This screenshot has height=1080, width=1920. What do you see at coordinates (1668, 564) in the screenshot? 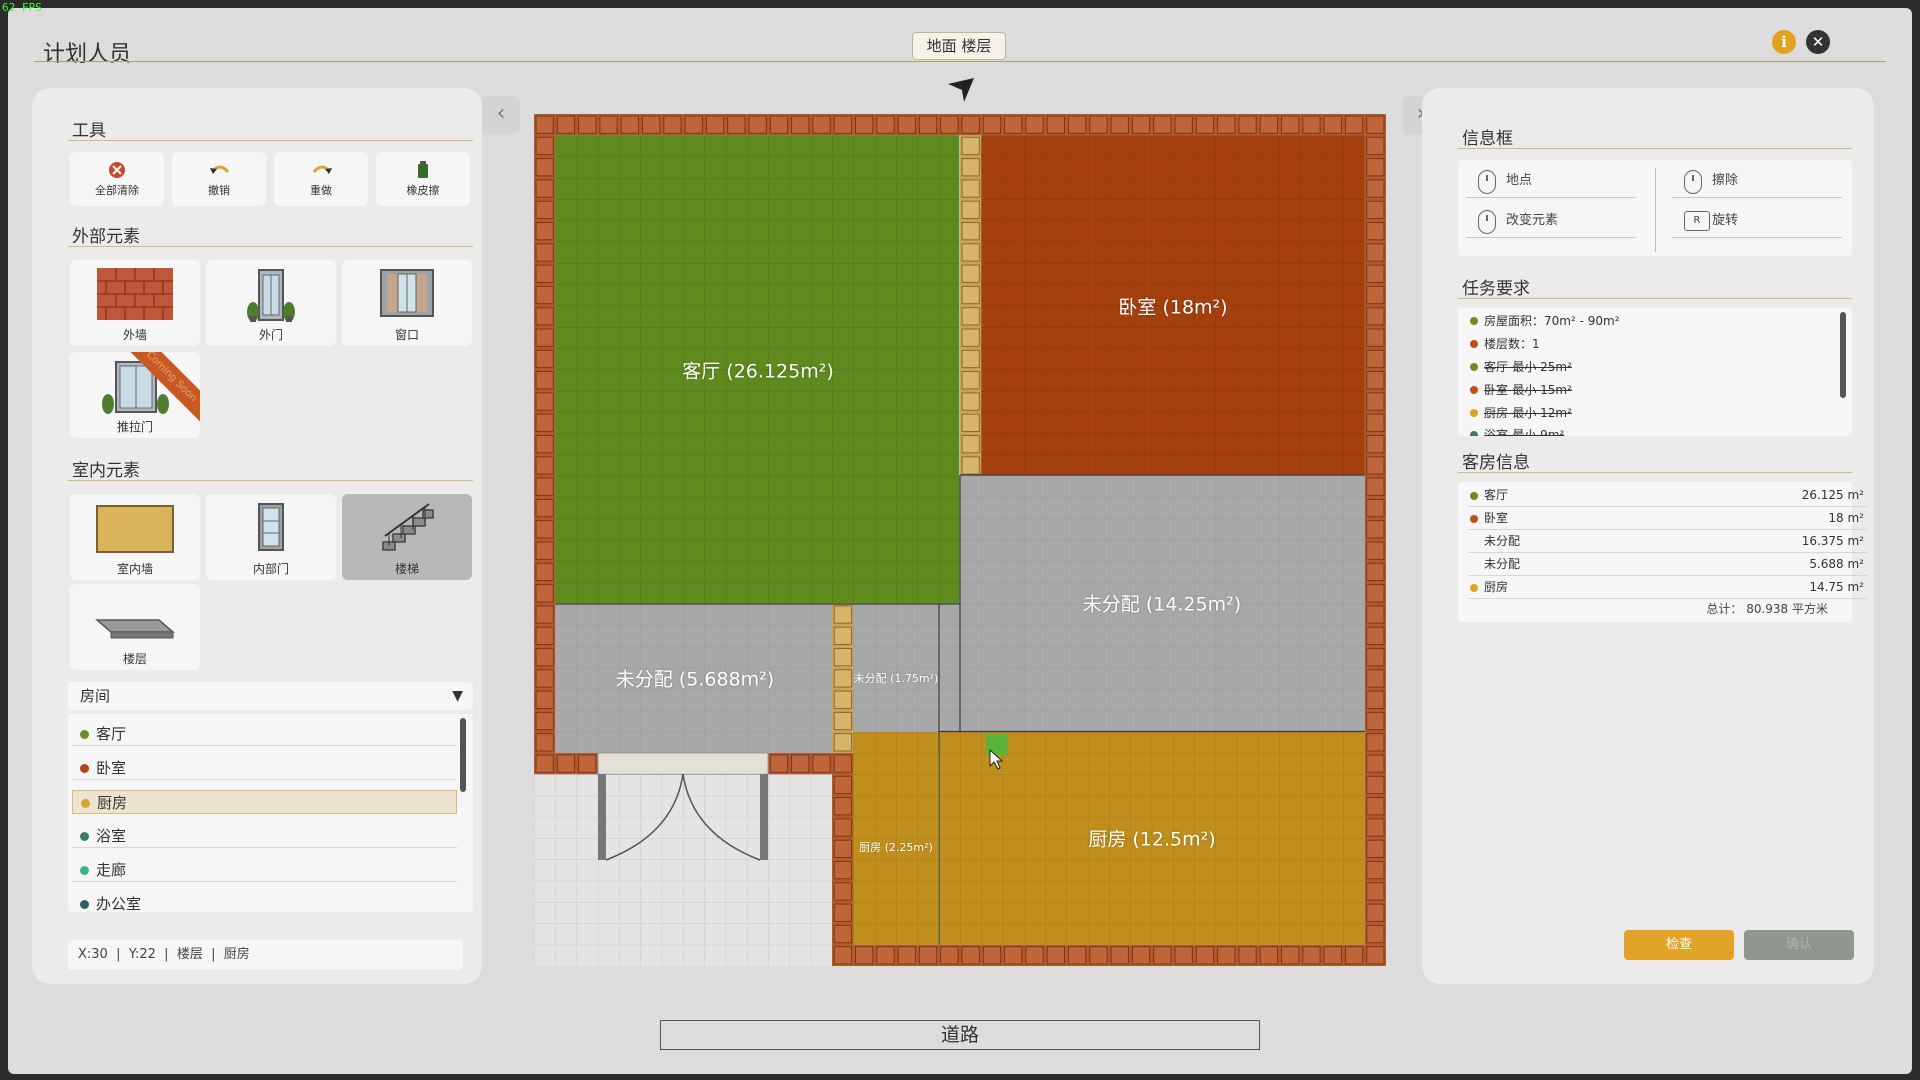
I see `guest-info-row: 未分配 5.688 m²` at bounding box center [1668, 564].